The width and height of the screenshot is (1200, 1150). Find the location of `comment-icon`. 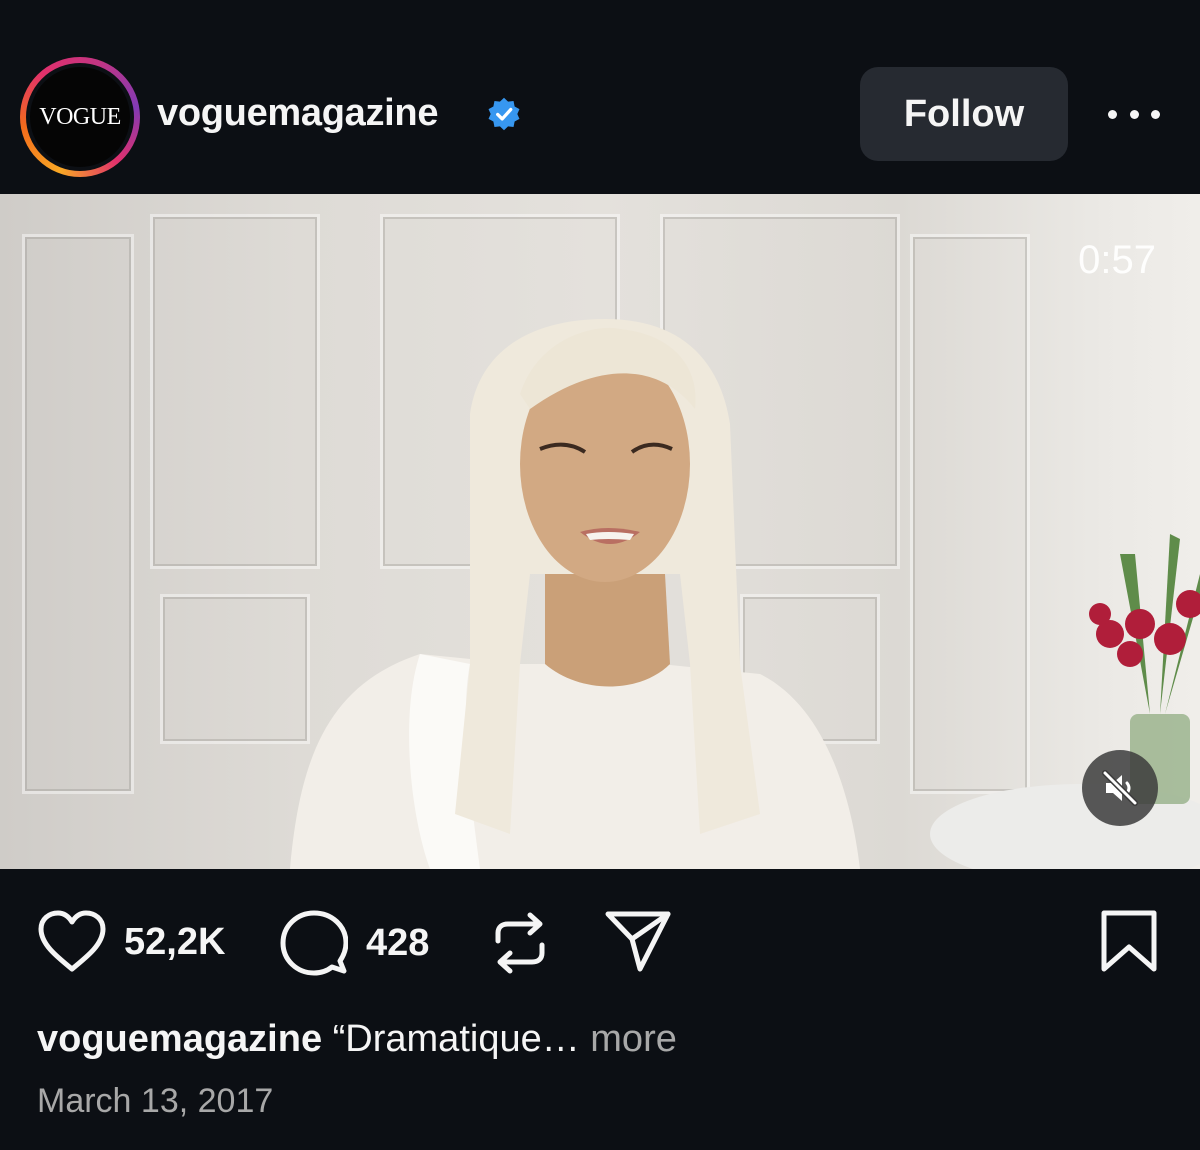

comment-icon is located at coordinates (314, 943).